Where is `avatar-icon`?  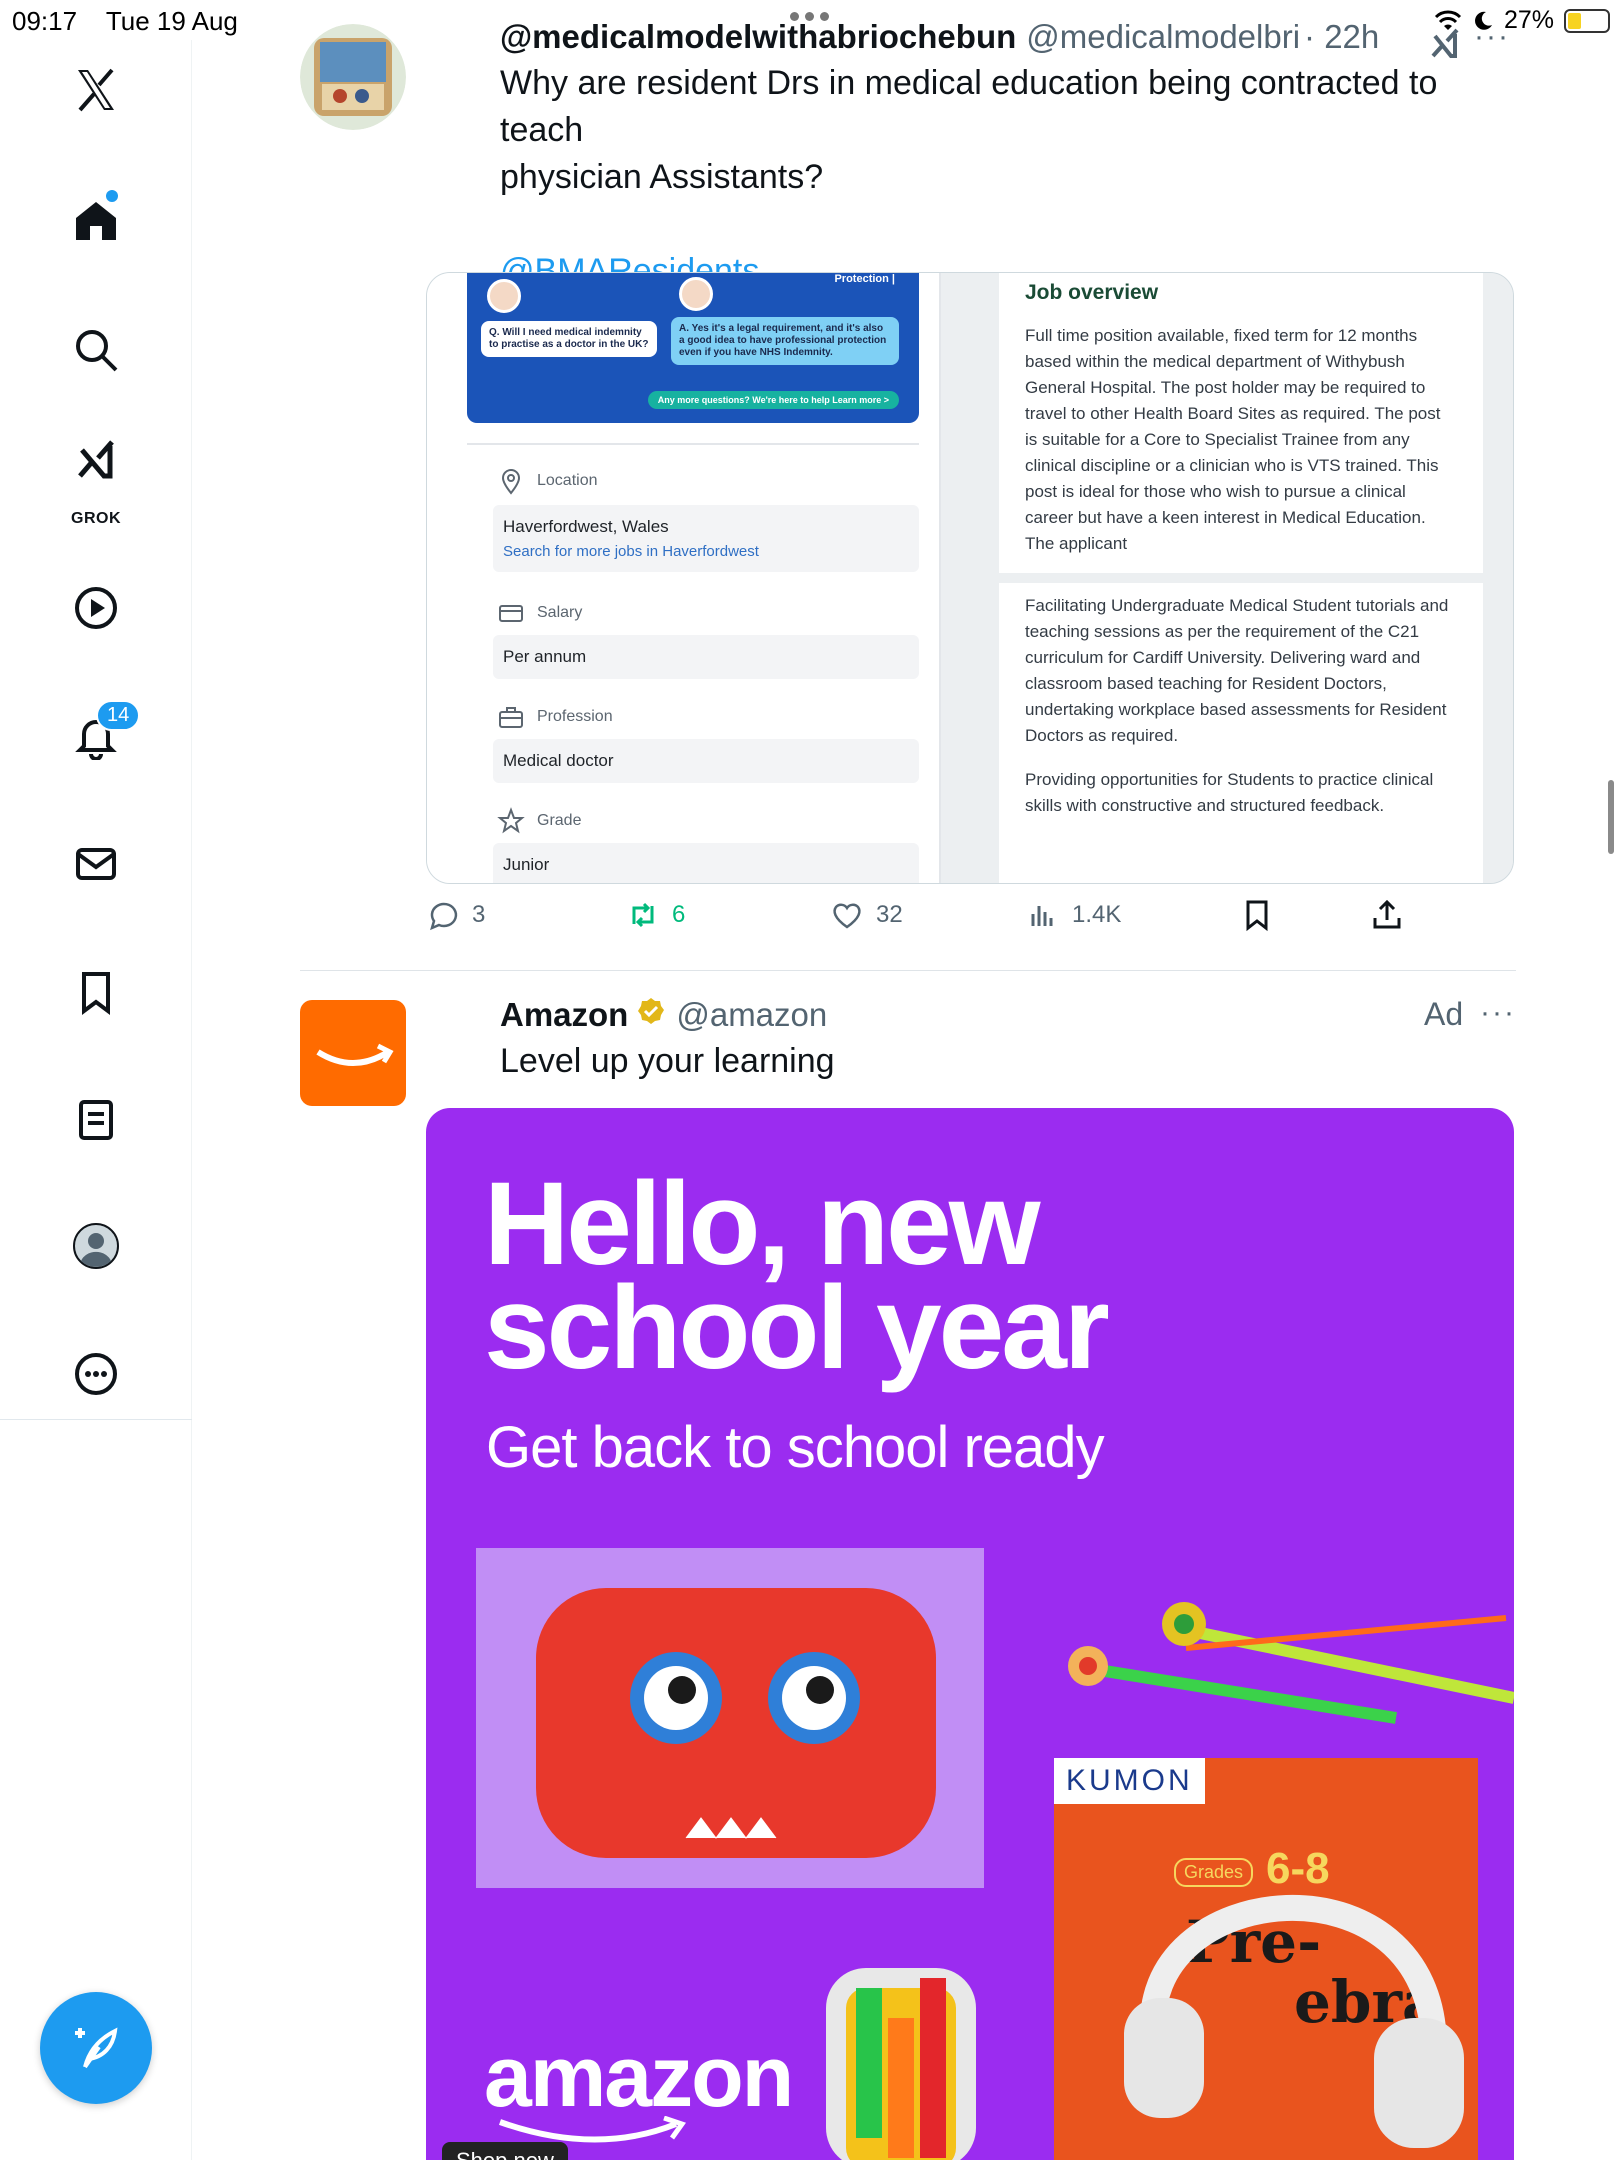 avatar-icon is located at coordinates (96, 1246).